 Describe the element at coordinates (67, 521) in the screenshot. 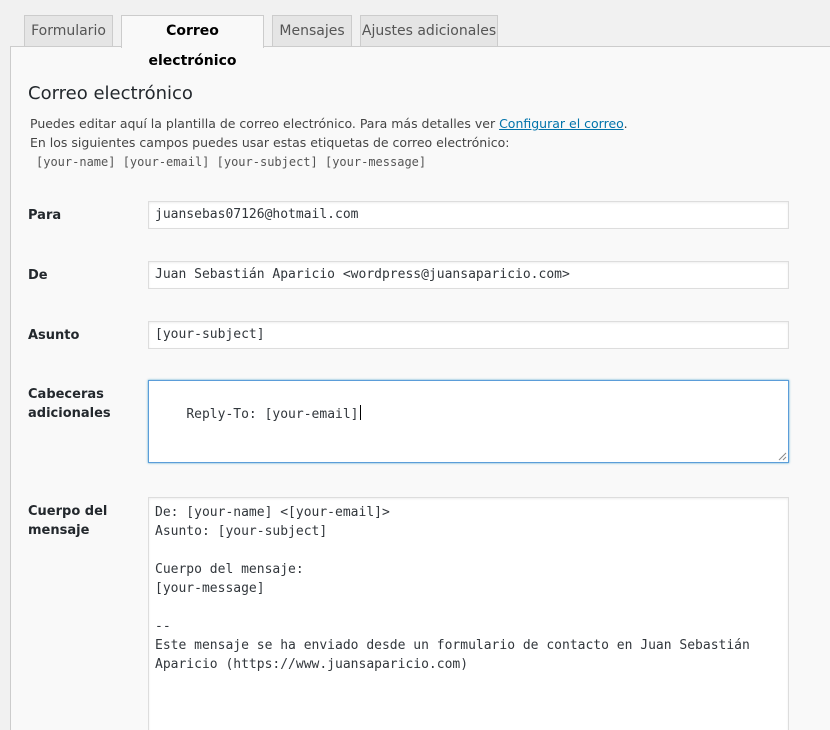

I see `body-label: Cuerpo del mensaje` at that location.